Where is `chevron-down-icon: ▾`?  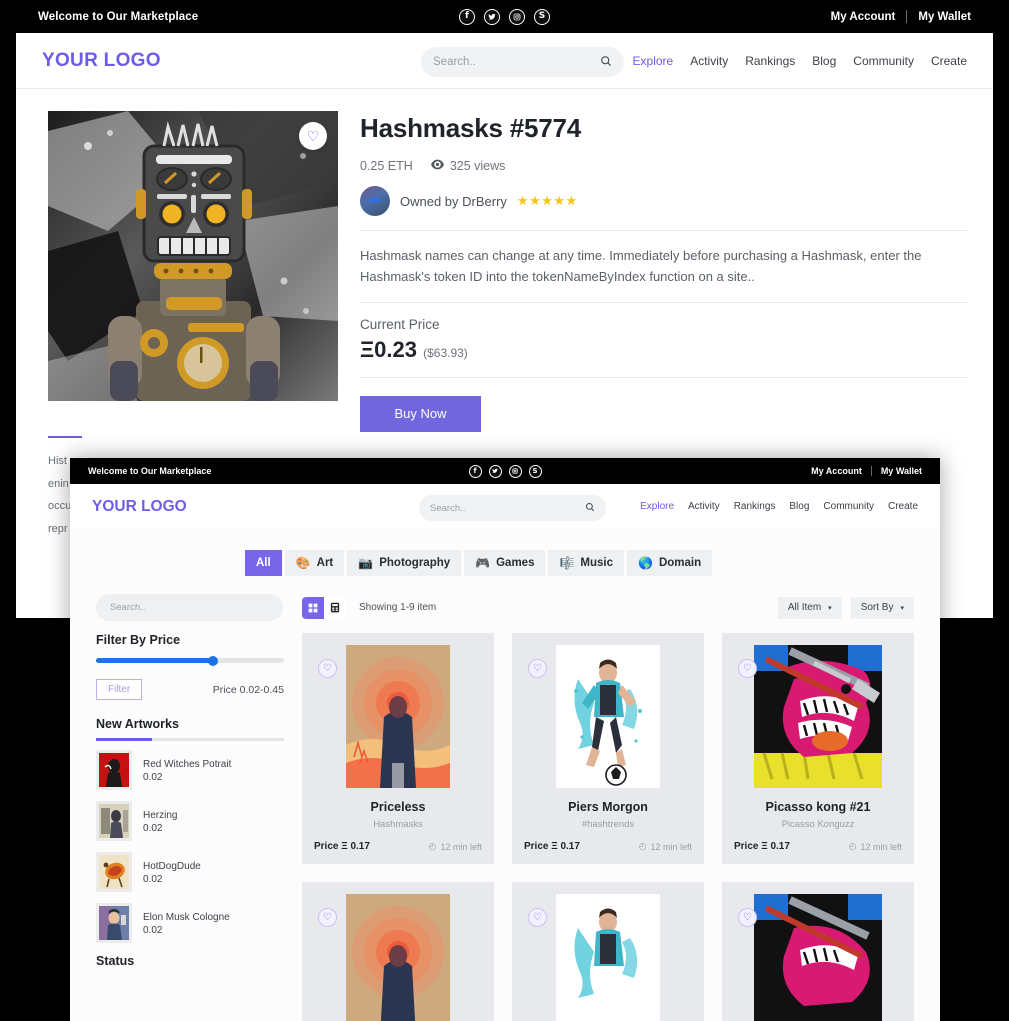 chevron-down-icon: ▾ is located at coordinates (830, 608).